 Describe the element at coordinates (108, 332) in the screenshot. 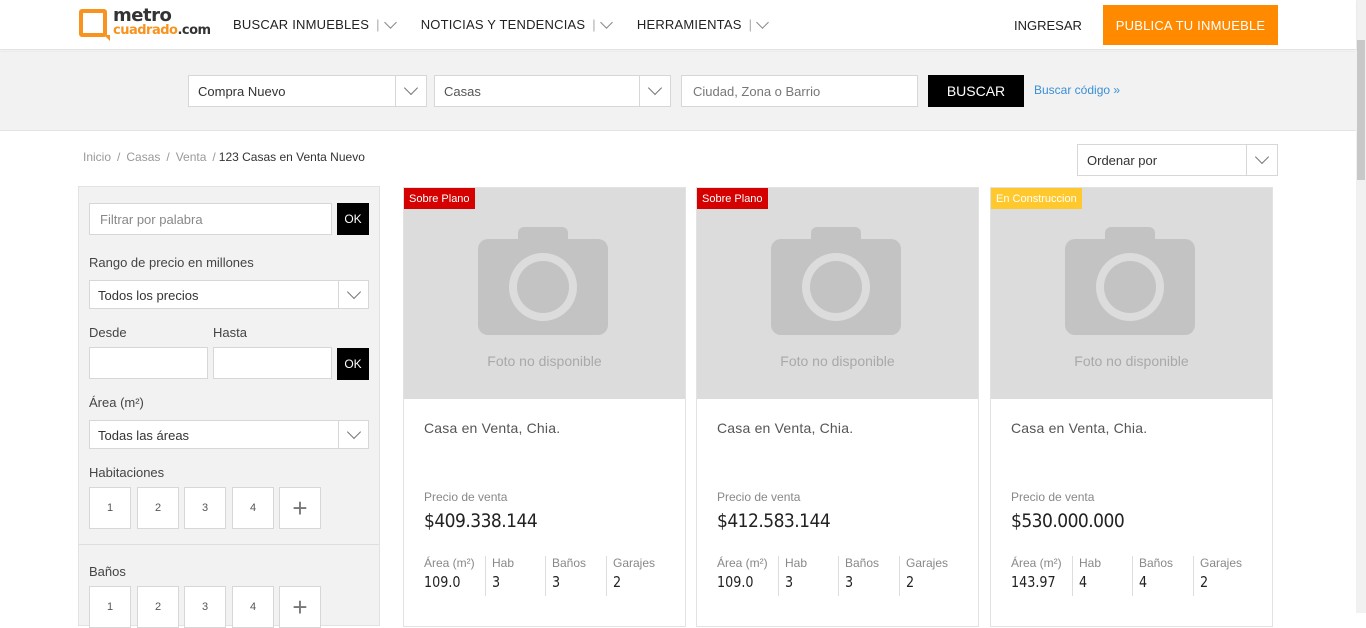

I see `from-label: Desde` at that location.